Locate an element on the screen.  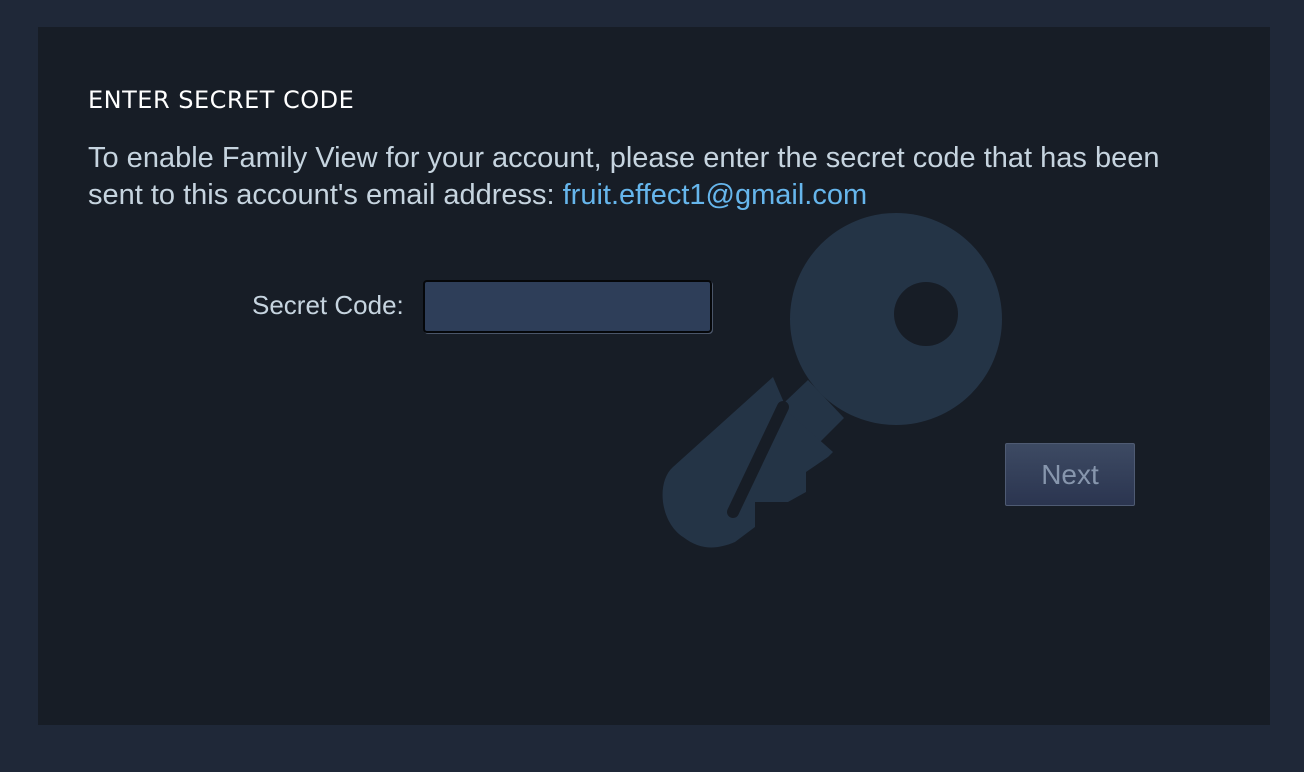
dialog-title: ENTER SECRET CODE is located at coordinates (221, 100).